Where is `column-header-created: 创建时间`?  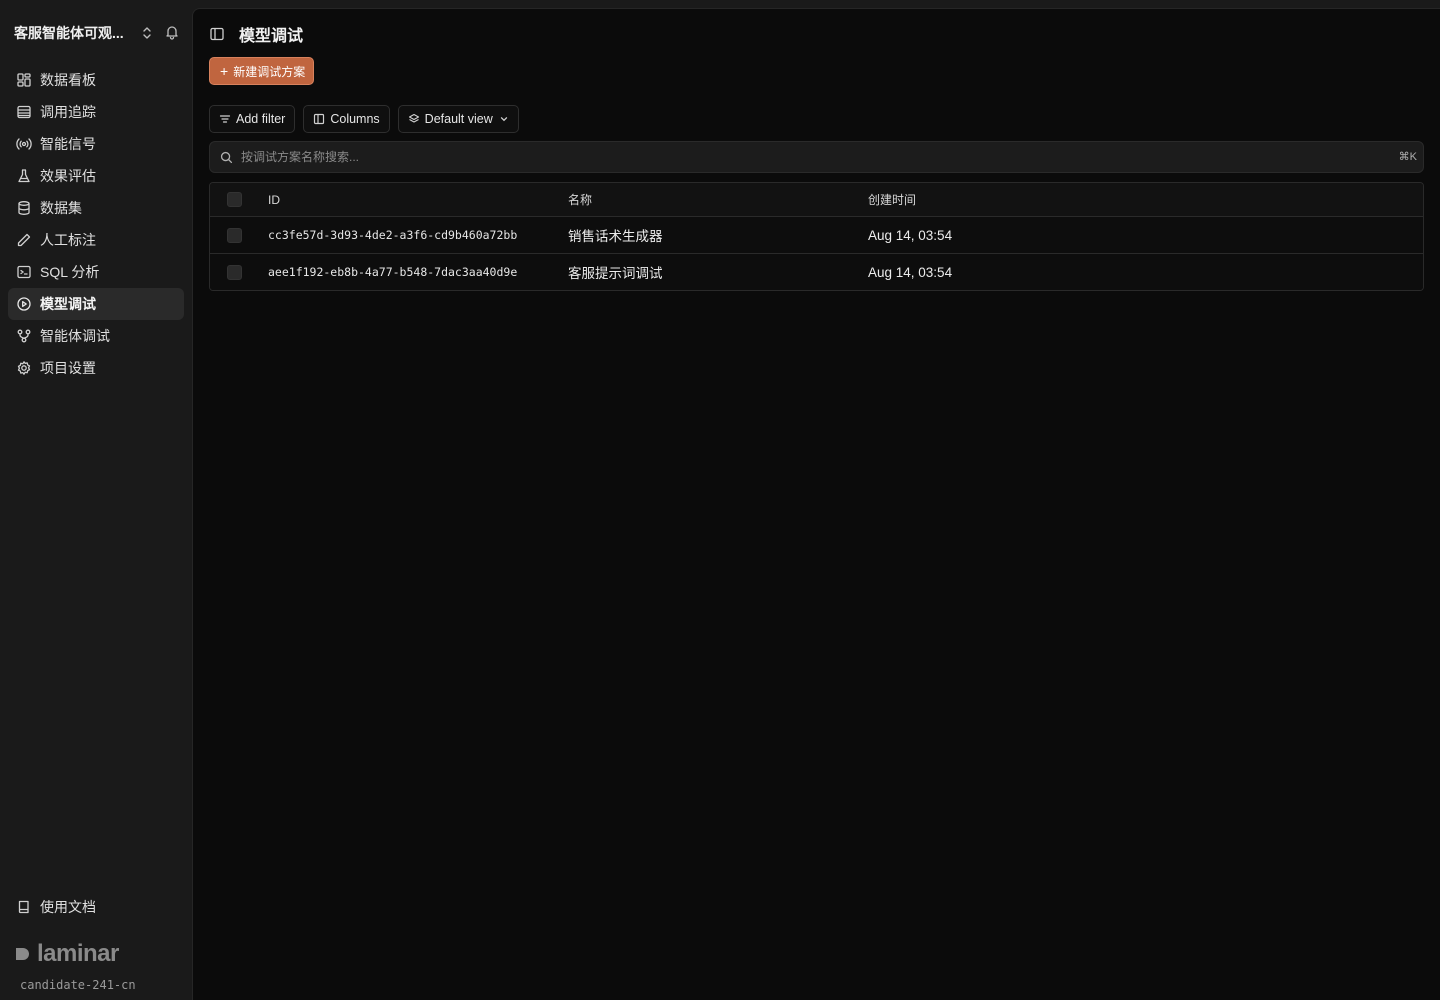
column-header-created: 创建时间 is located at coordinates (1145, 199).